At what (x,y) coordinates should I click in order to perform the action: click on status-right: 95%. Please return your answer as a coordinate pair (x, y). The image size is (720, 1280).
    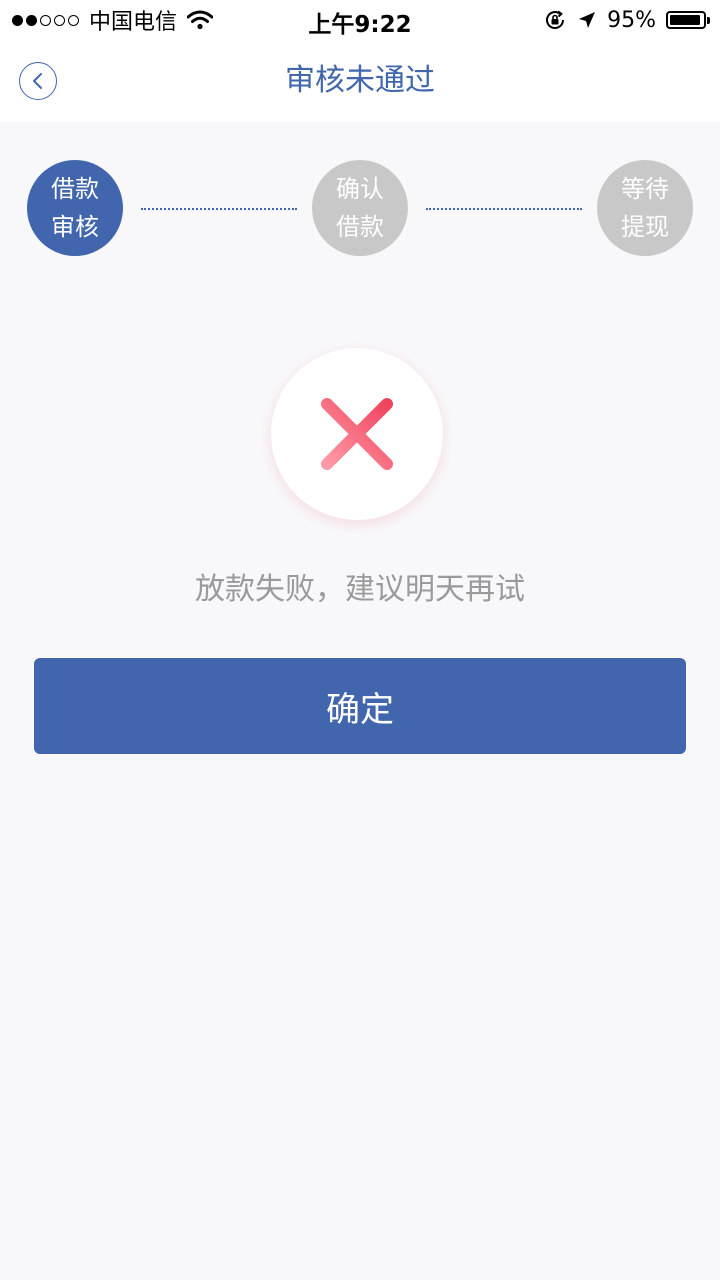
    Looking at the image, I should click on (626, 20).